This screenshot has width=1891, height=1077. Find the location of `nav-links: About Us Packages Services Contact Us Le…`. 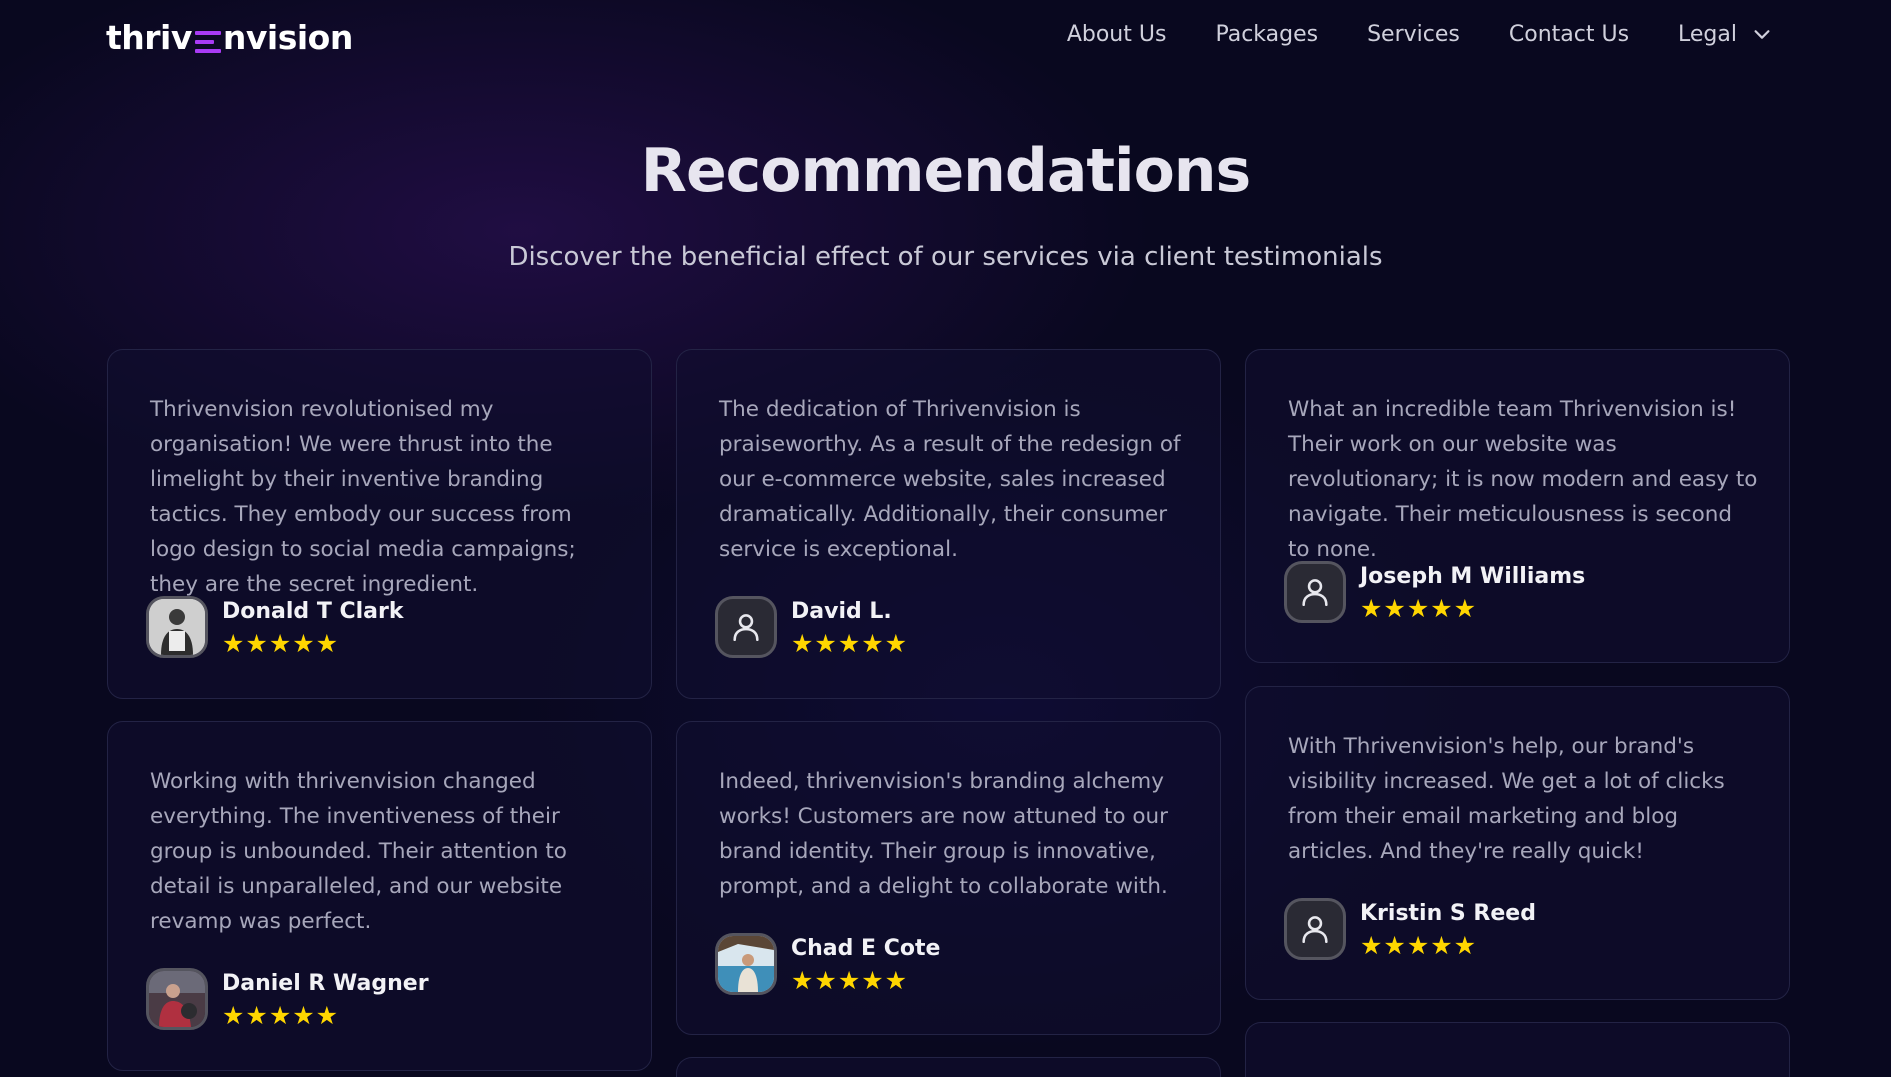

nav-links: About Us Packages Services Contact Us Le… is located at coordinates (1395, 34).